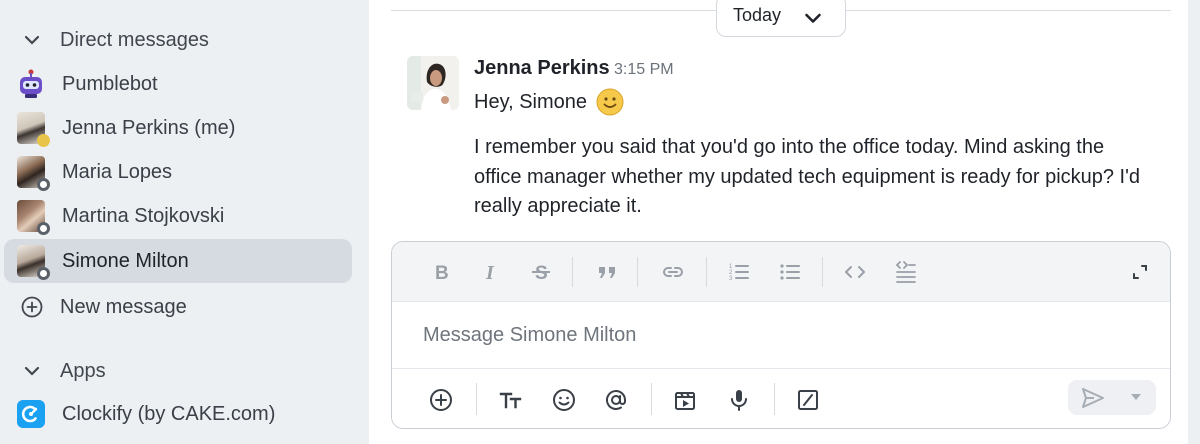 This screenshot has width=1200, height=444. I want to click on author-photo, so click(433, 83).